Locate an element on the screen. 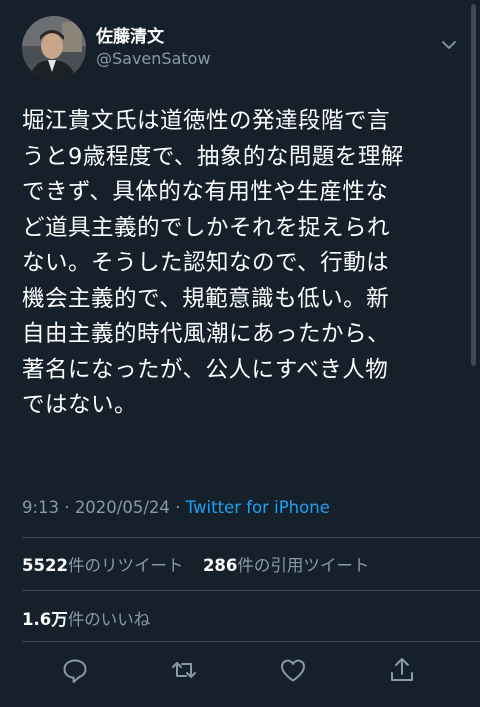  tweet-line: 著名になったが、公人にすべき人物 is located at coordinates (205, 369).